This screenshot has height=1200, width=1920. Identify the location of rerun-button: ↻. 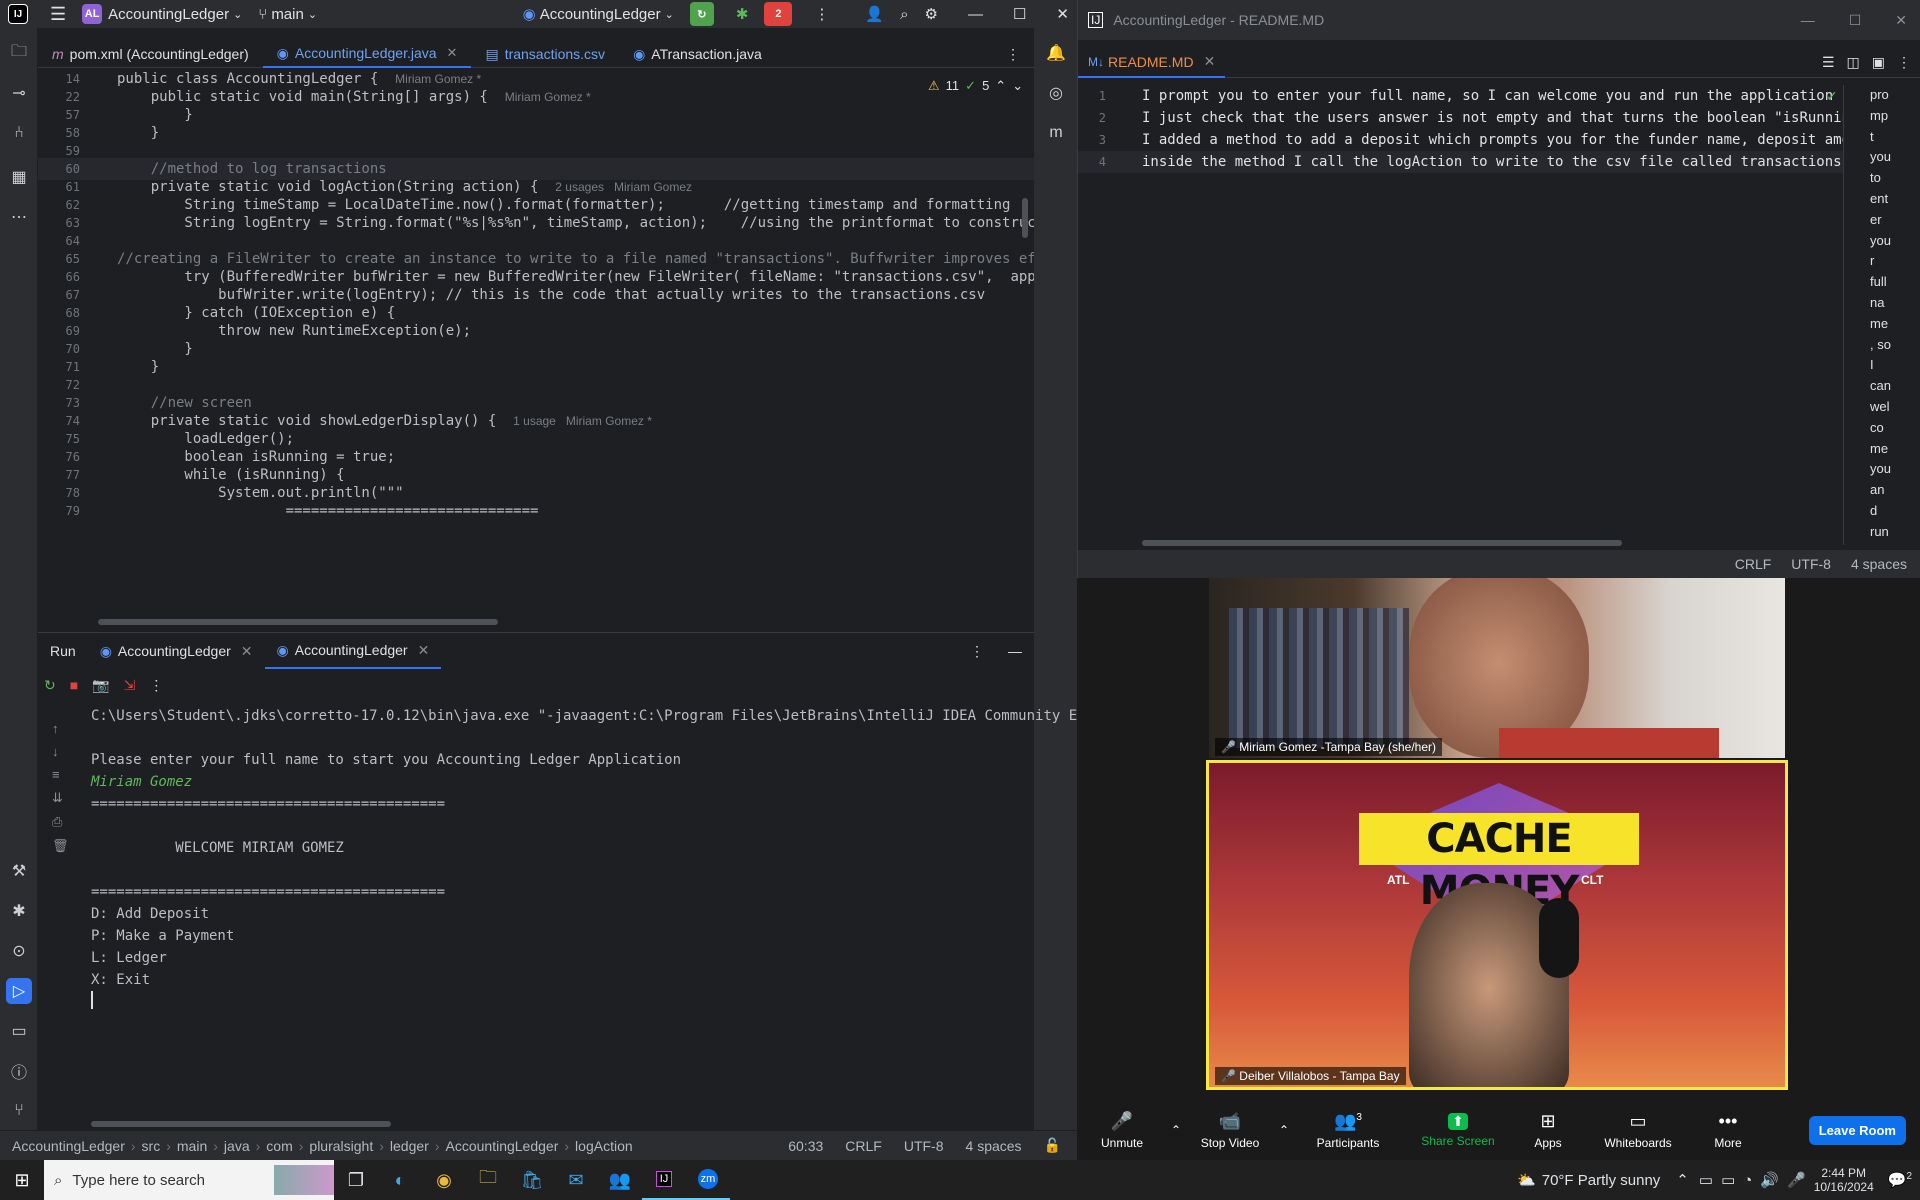
(705, 14).